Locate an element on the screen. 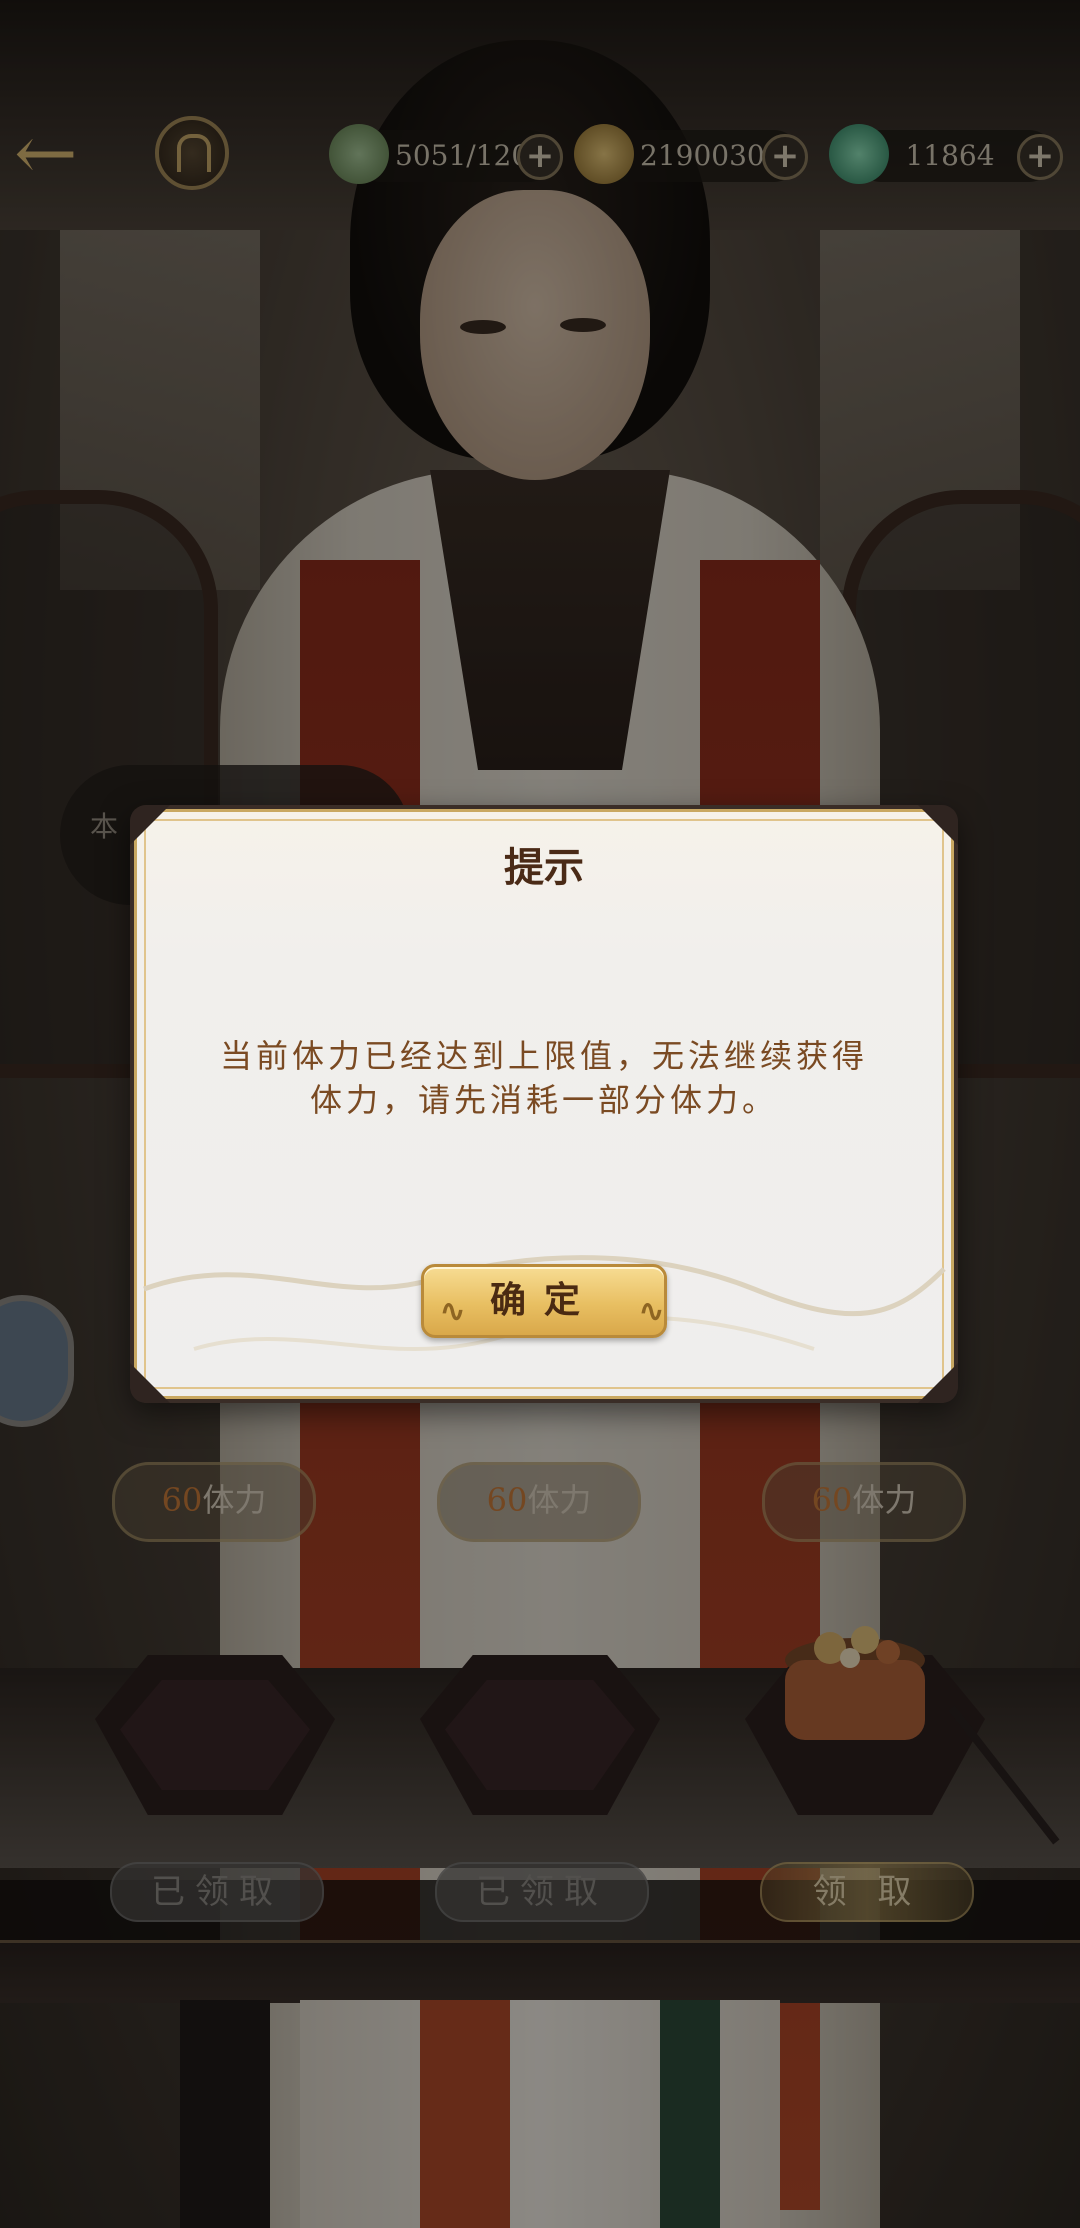 Image resolution: width=1080 pixels, height=2228 pixels. swirl-icon-left: ∿ is located at coordinates (453, 1311).